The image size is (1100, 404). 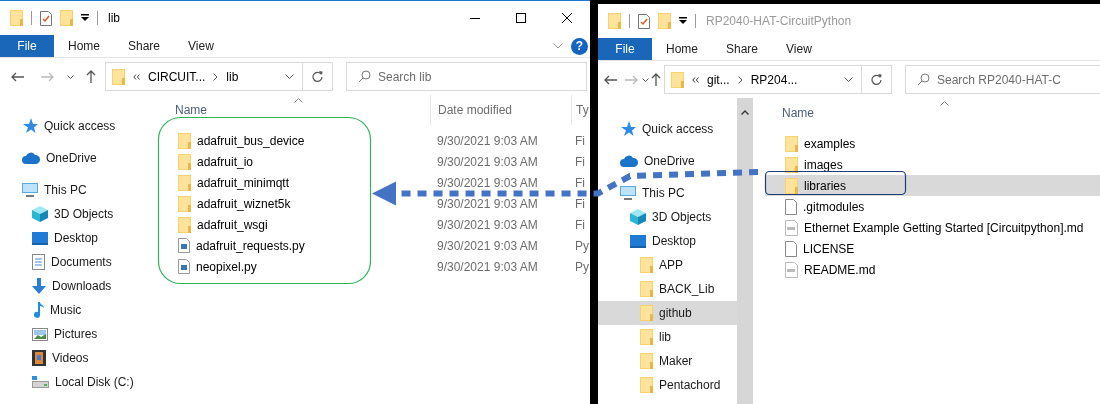 I want to click on search-field: Search lib, so click(x=466, y=76).